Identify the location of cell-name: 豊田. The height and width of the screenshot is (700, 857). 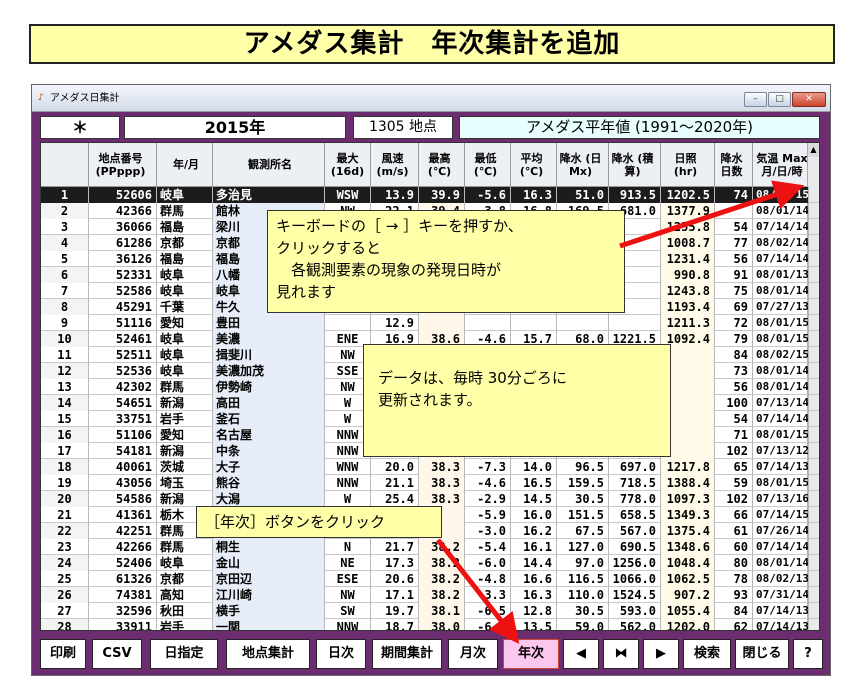
(269, 323).